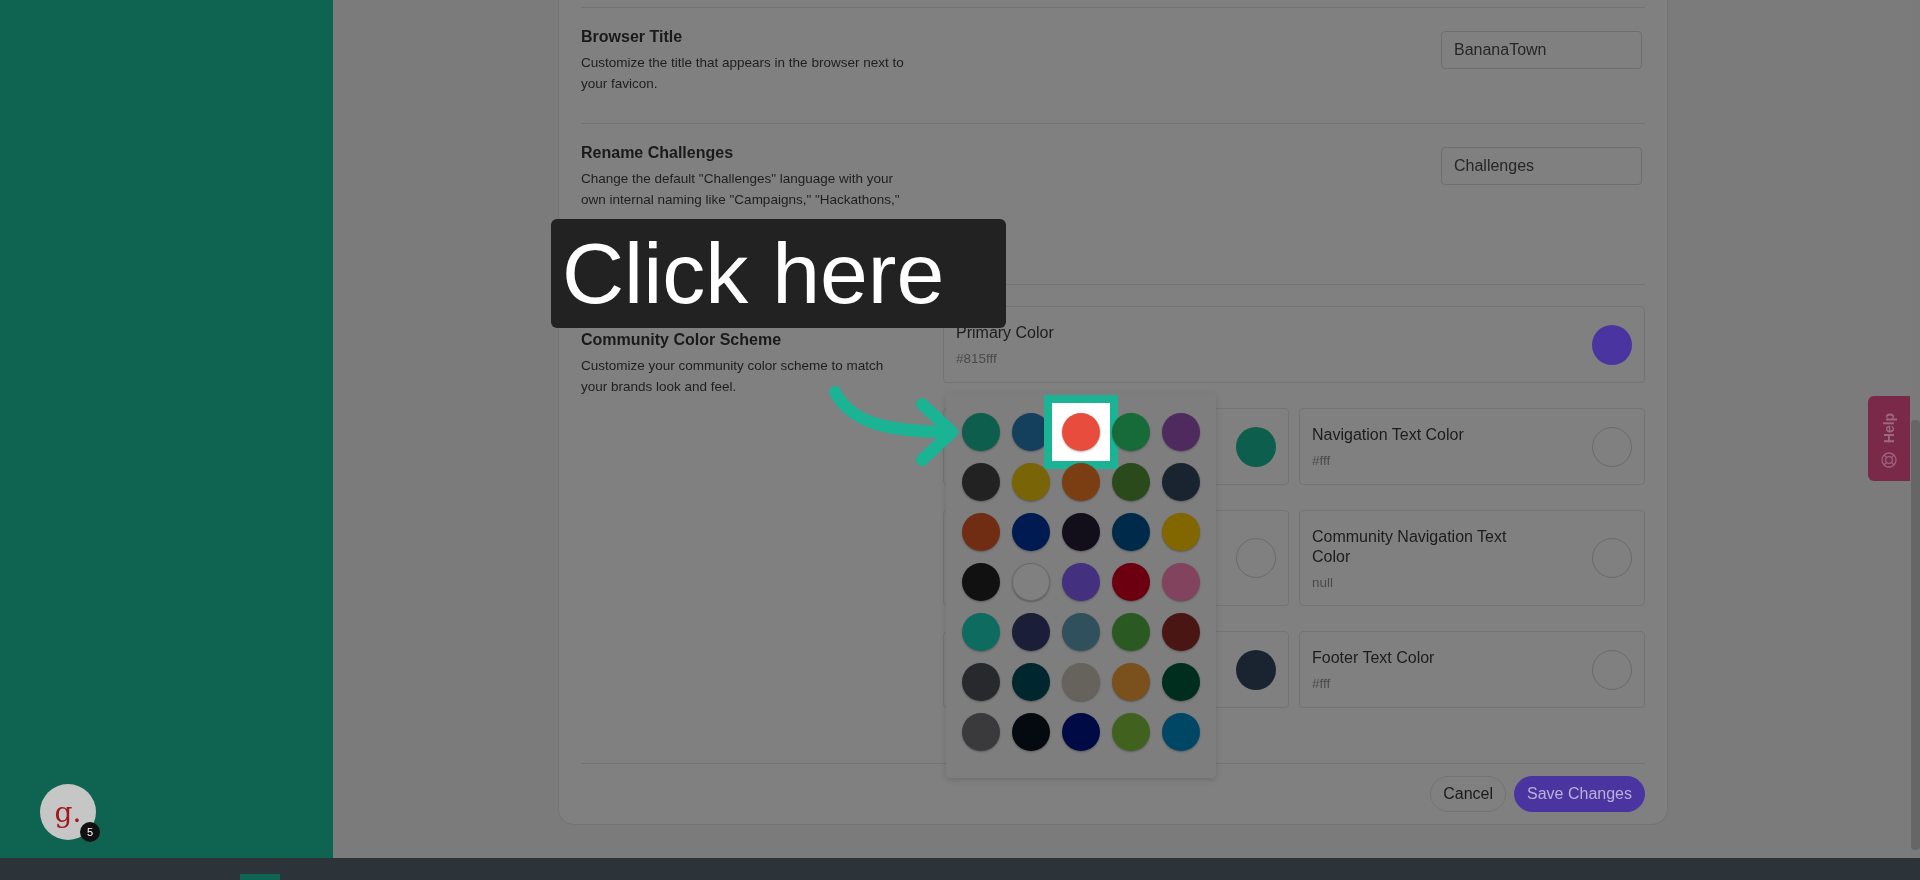 The height and width of the screenshot is (880, 1920). What do you see at coordinates (1889, 459) in the screenshot?
I see `lifebuoy-icon` at bounding box center [1889, 459].